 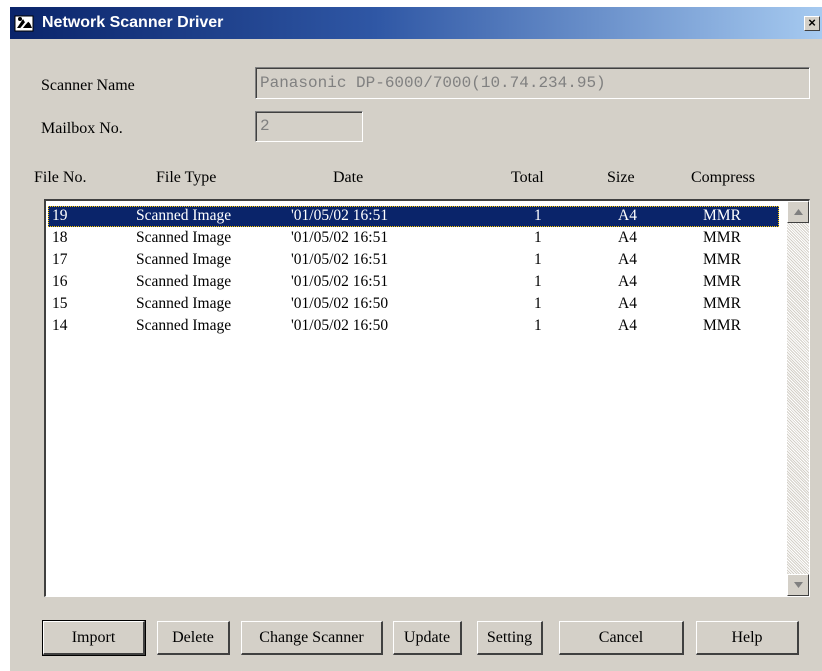 I want to click on change-scanner-button: Change Scanner, so click(x=312, y=638).